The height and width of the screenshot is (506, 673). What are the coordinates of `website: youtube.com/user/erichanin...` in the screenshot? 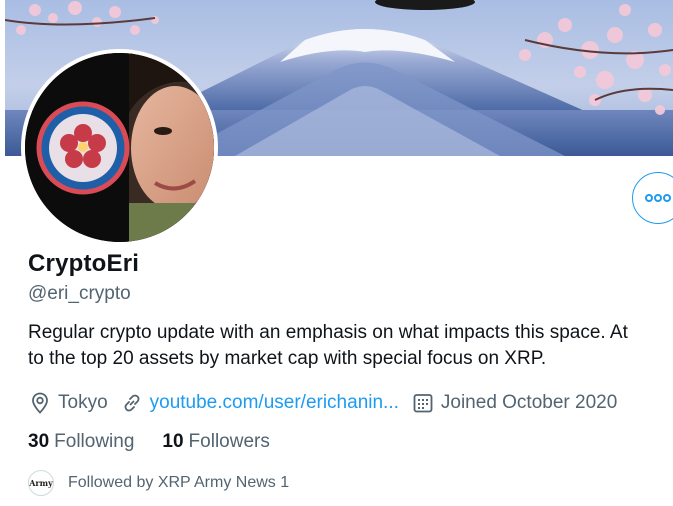 It's located at (259, 403).